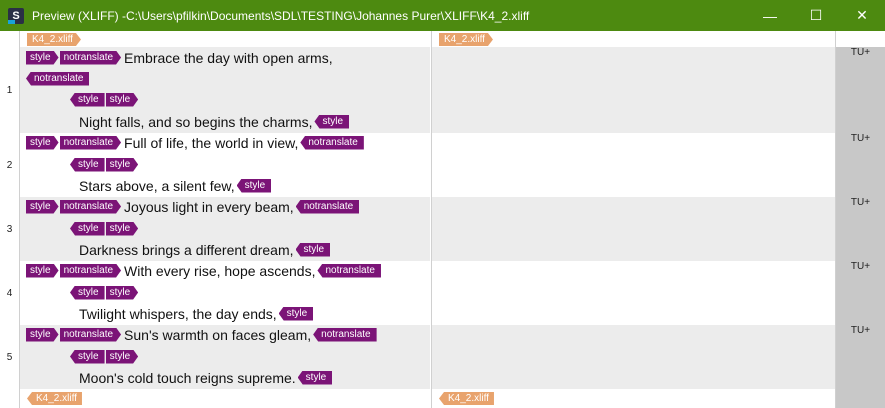 The image size is (885, 408). What do you see at coordinates (860, 90) in the screenshot?
I see `status-cell-1: TU+` at bounding box center [860, 90].